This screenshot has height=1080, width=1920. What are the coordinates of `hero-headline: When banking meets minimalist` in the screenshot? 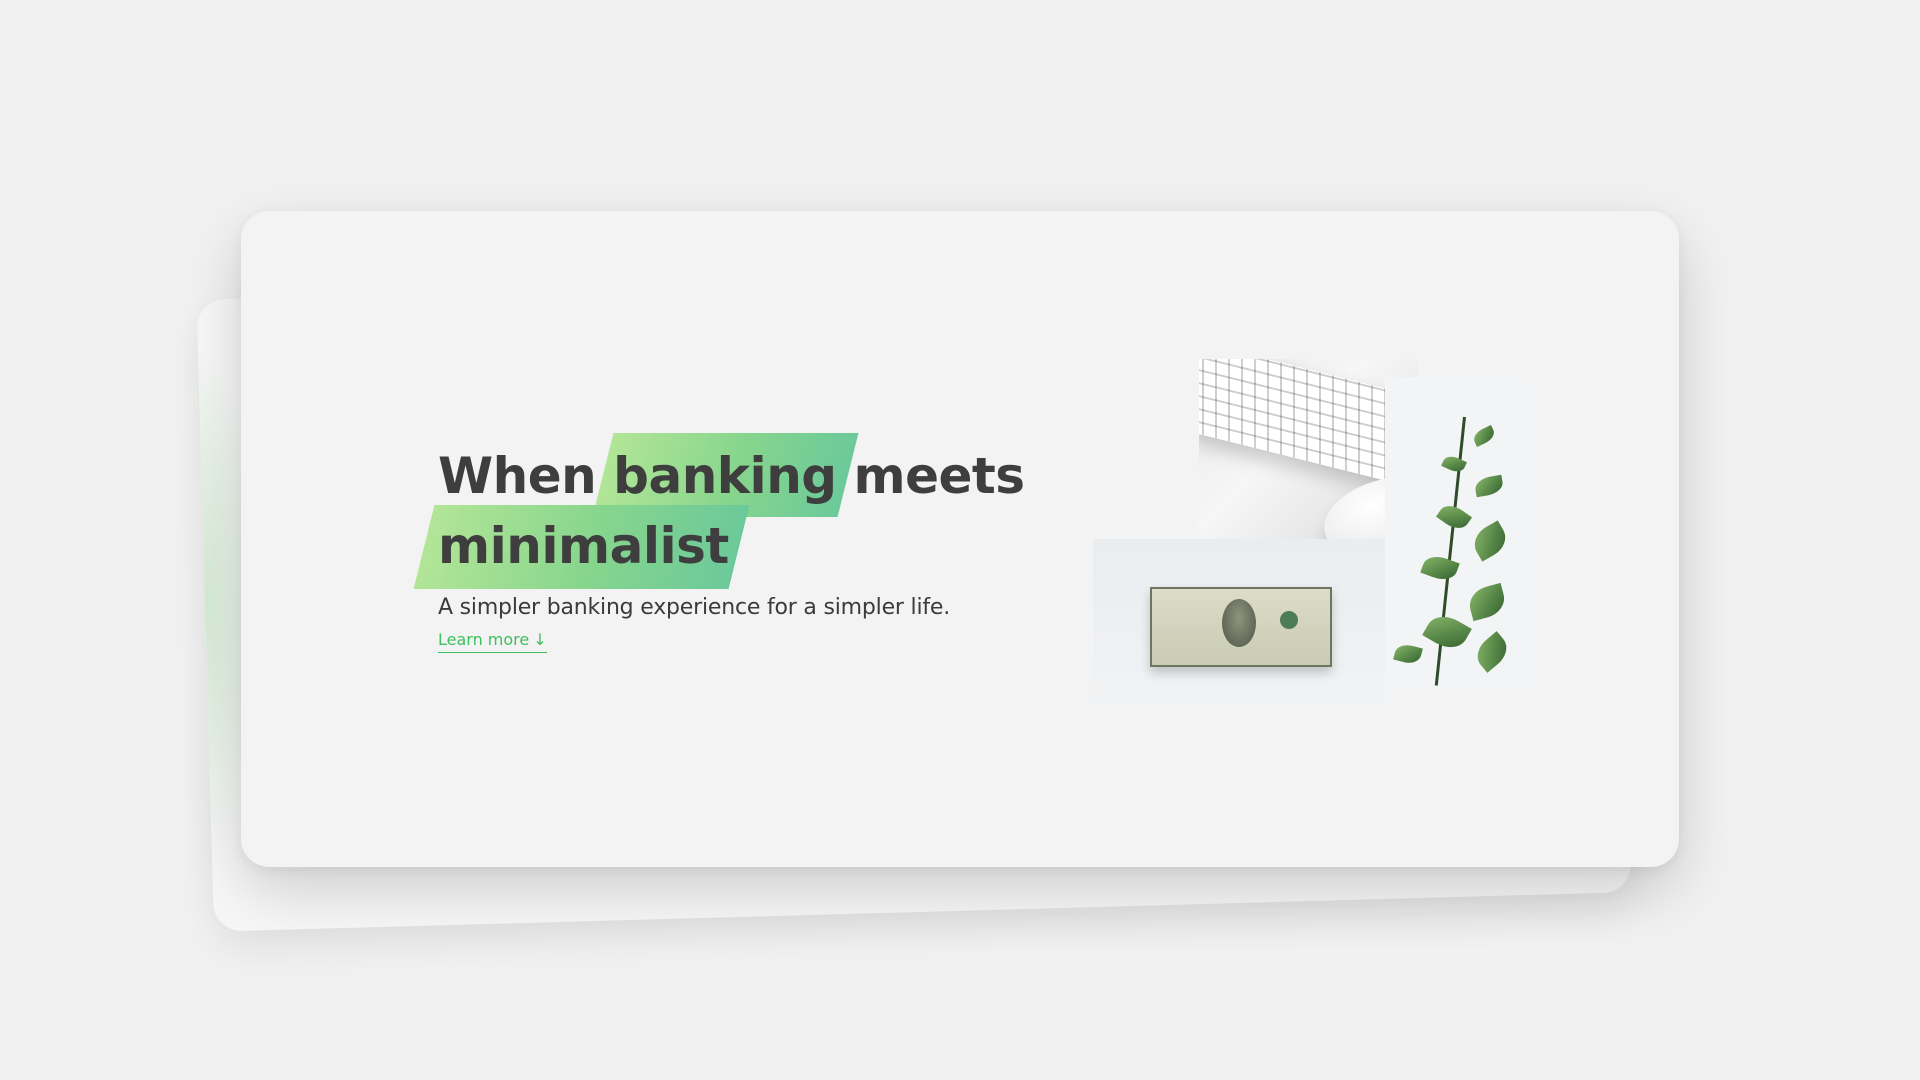 It's located at (748, 511).